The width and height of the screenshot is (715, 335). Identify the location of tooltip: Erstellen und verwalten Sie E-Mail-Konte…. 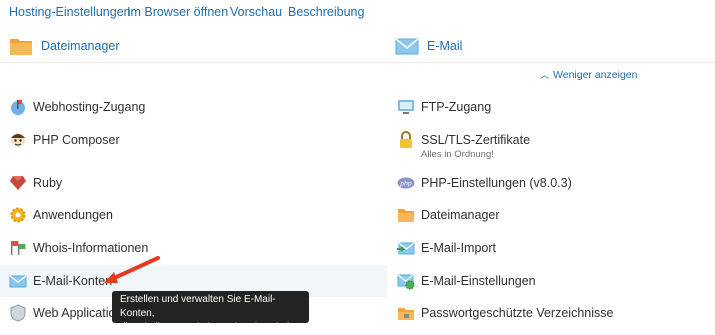
(210, 312).